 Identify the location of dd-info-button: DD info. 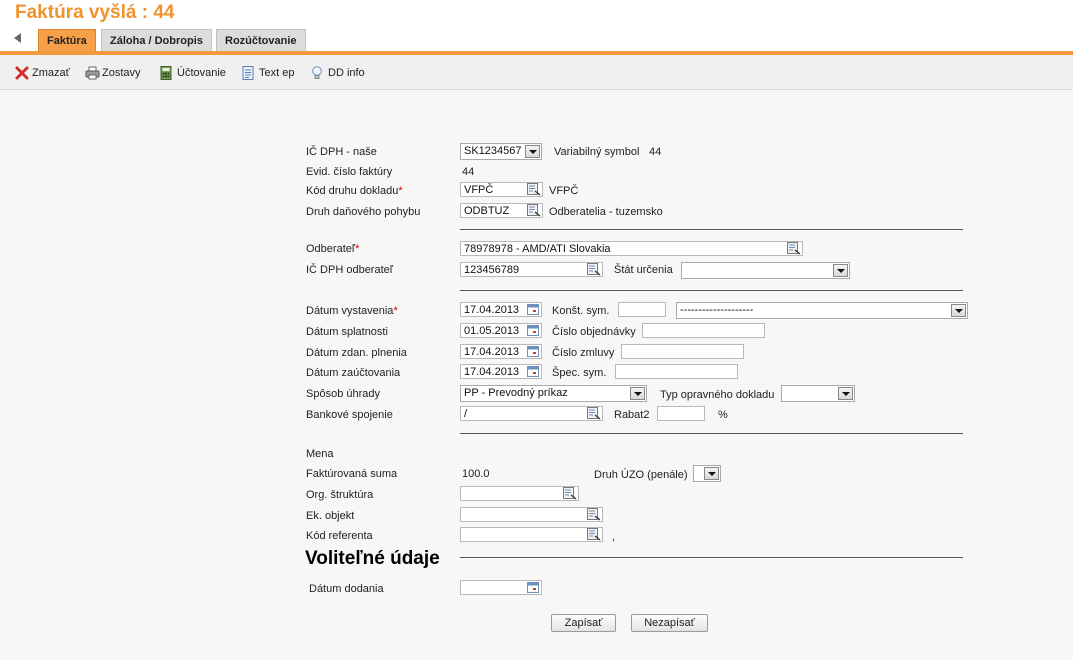
(338, 73).